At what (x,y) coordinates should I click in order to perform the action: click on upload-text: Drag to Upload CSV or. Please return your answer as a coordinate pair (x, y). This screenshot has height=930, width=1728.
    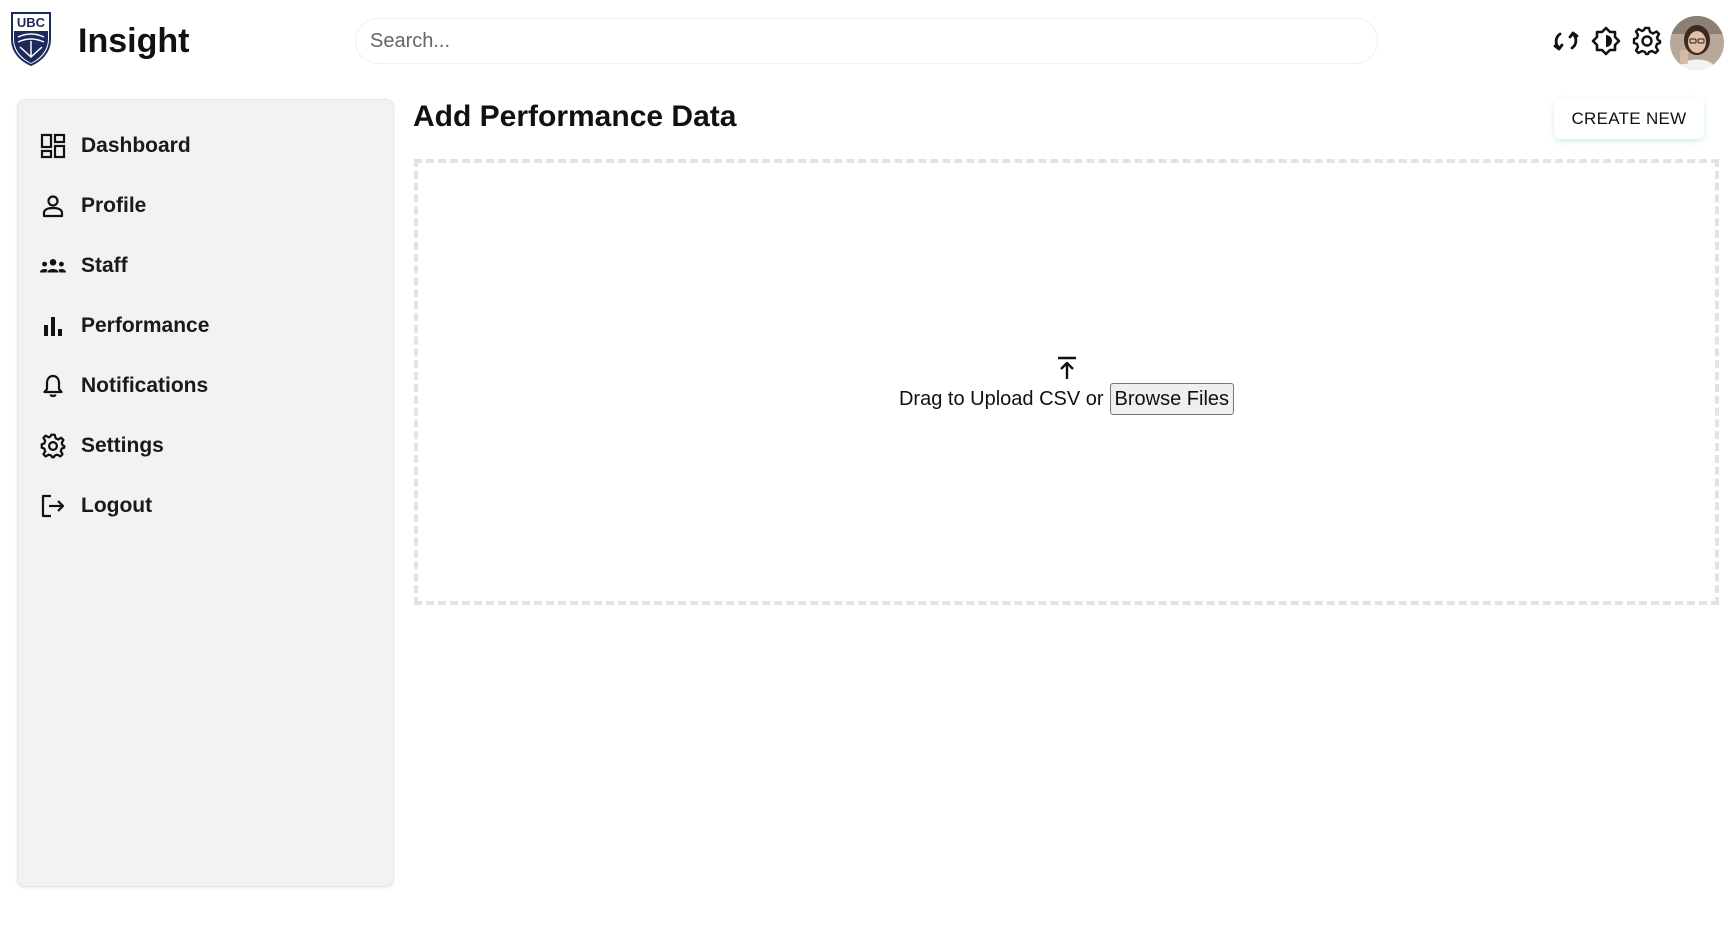
    Looking at the image, I should click on (1001, 398).